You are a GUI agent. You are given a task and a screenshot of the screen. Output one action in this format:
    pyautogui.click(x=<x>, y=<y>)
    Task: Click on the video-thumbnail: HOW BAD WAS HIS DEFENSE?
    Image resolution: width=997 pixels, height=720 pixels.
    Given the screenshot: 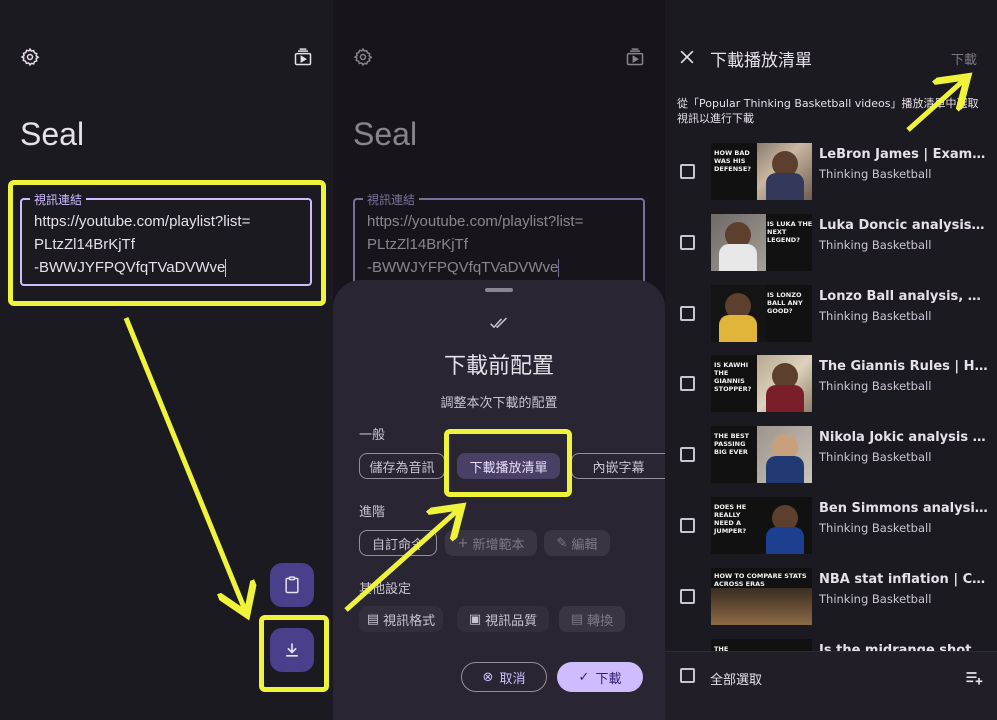 What is the action you would take?
    pyautogui.click(x=761, y=171)
    